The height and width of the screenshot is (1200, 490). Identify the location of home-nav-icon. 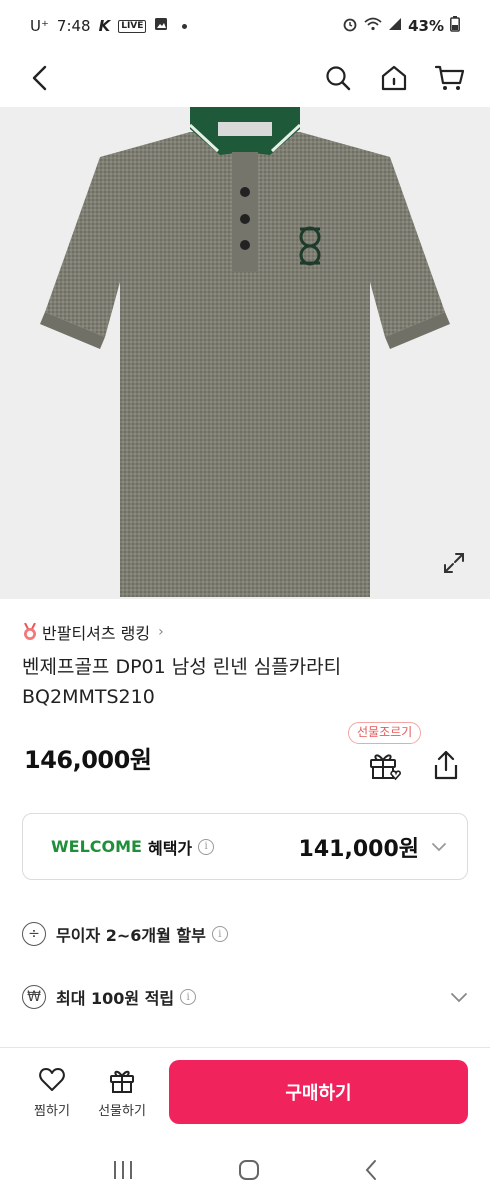
(249, 1170).